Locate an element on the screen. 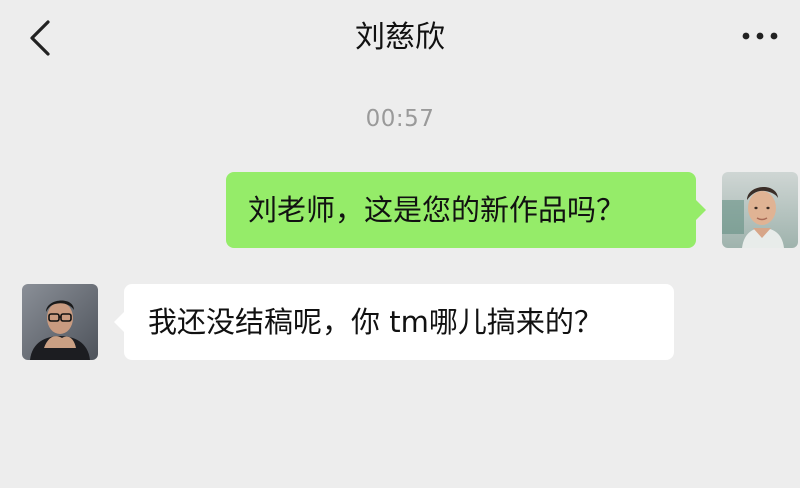 The width and height of the screenshot is (800, 488). chat-title: 刘慈欣 is located at coordinates (400, 37).